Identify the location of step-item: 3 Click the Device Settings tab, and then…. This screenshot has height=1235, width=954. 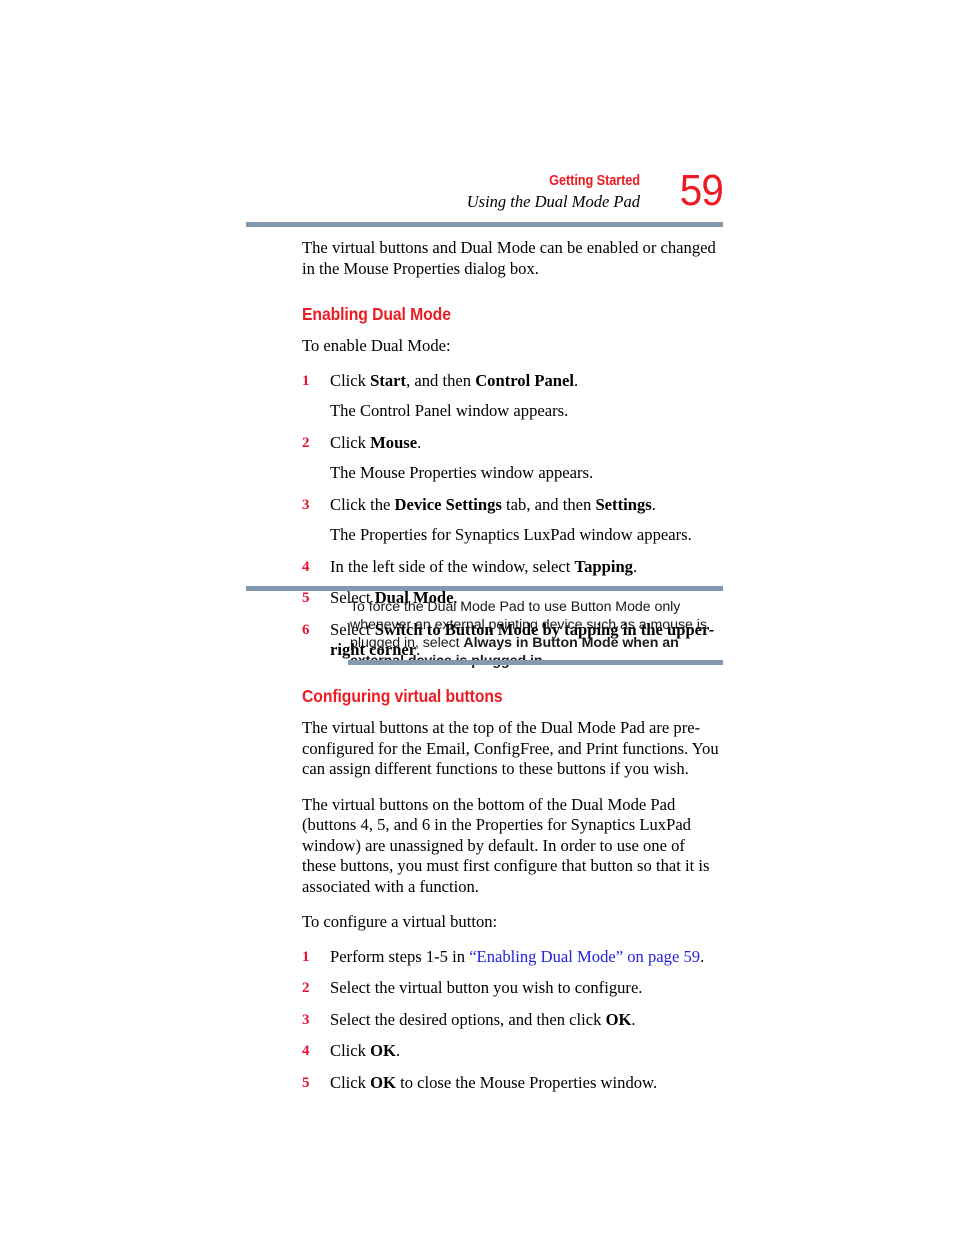
(512, 505).